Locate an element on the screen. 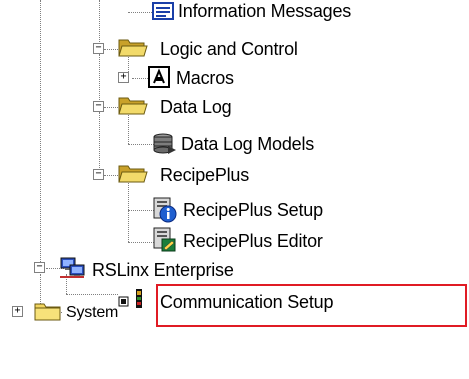 This screenshot has width=469, height=379. tree-item-label: RecipePlus is located at coordinates (204, 175).